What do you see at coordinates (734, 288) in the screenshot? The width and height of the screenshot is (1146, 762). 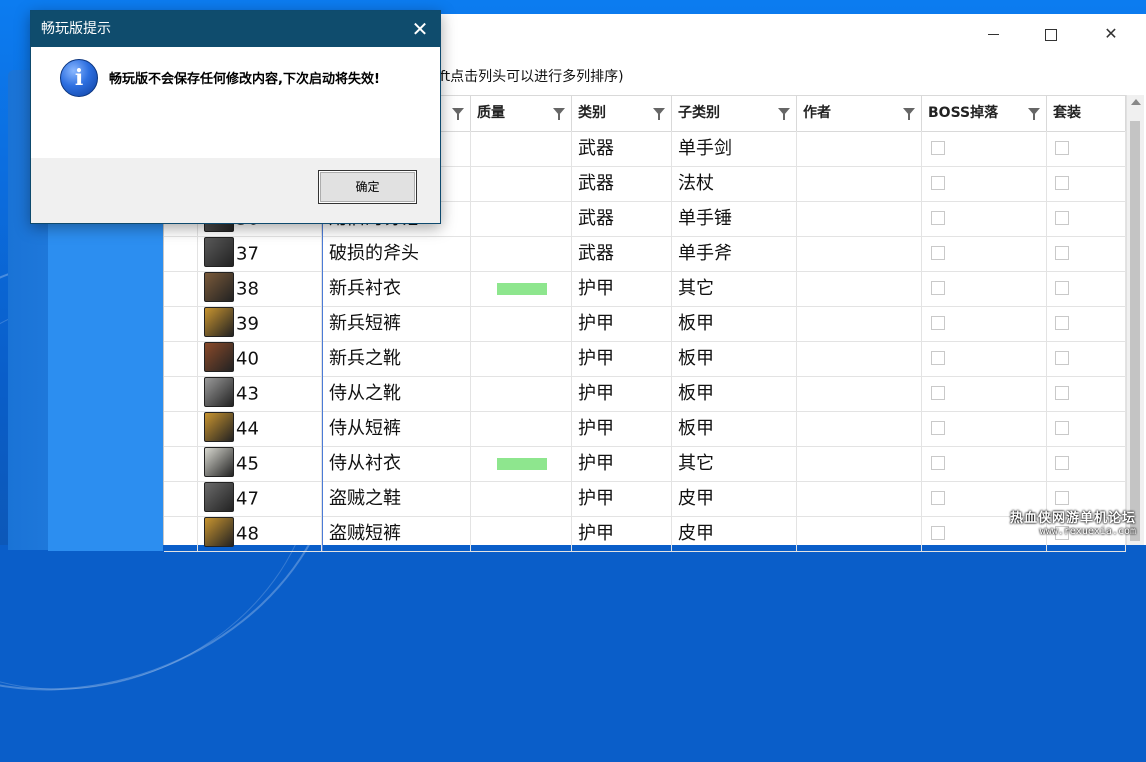 I see `subcategory-cell: 其它` at bounding box center [734, 288].